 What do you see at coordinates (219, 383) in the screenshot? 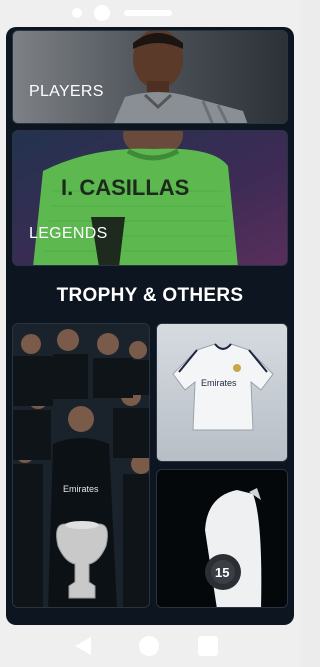
I see `shirt-sponsor-text: Emirates` at bounding box center [219, 383].